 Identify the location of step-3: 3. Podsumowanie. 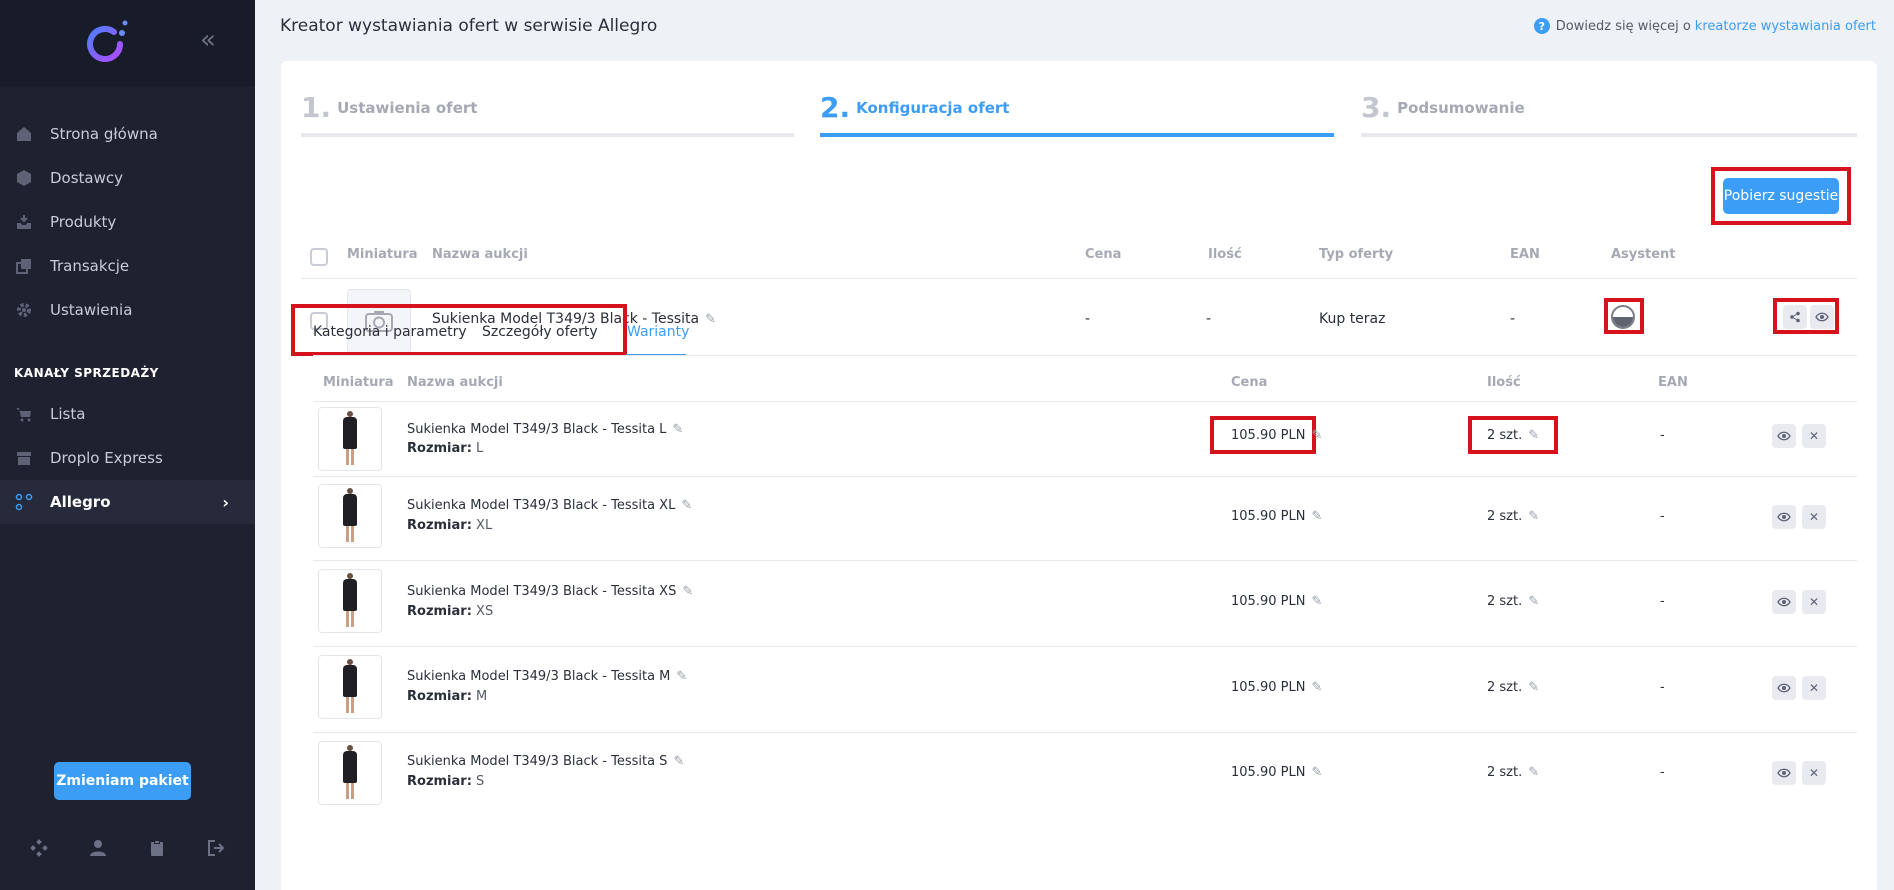
(1609, 114).